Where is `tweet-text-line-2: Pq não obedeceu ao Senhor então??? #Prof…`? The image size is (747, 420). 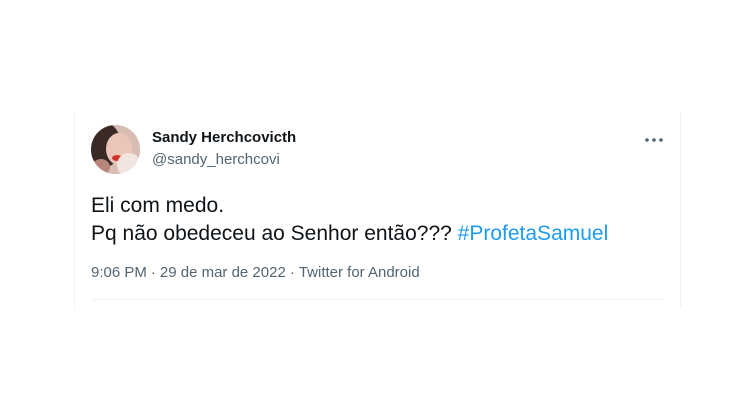 tweet-text-line-2: Pq não obedeceu ao Senhor então??? #Prof… is located at coordinates (349, 234).